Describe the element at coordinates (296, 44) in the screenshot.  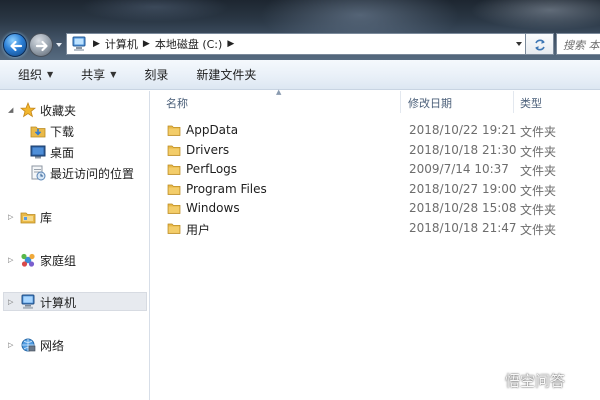
I see `address-bar: ▶ 计算机 ▶ 本地磁盘 (C:) ▶` at that location.